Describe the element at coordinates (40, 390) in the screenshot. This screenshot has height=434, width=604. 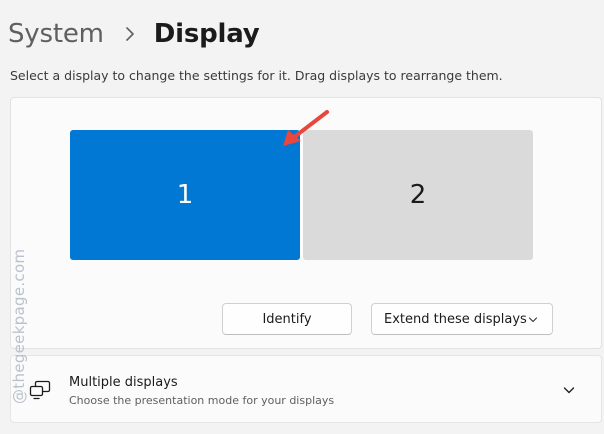
I see `multiple-displays-icon` at that location.